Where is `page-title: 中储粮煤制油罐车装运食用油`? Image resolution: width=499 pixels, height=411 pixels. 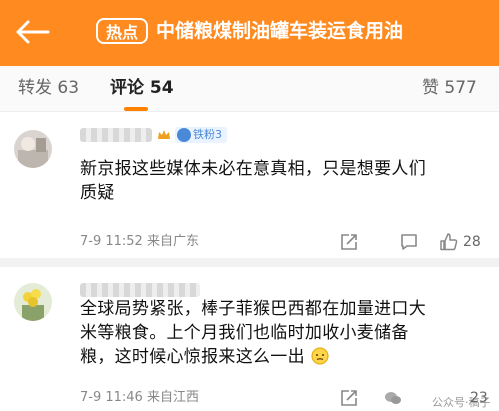
page-title: 中储粮煤制油罐车装运食用油 is located at coordinates (280, 31).